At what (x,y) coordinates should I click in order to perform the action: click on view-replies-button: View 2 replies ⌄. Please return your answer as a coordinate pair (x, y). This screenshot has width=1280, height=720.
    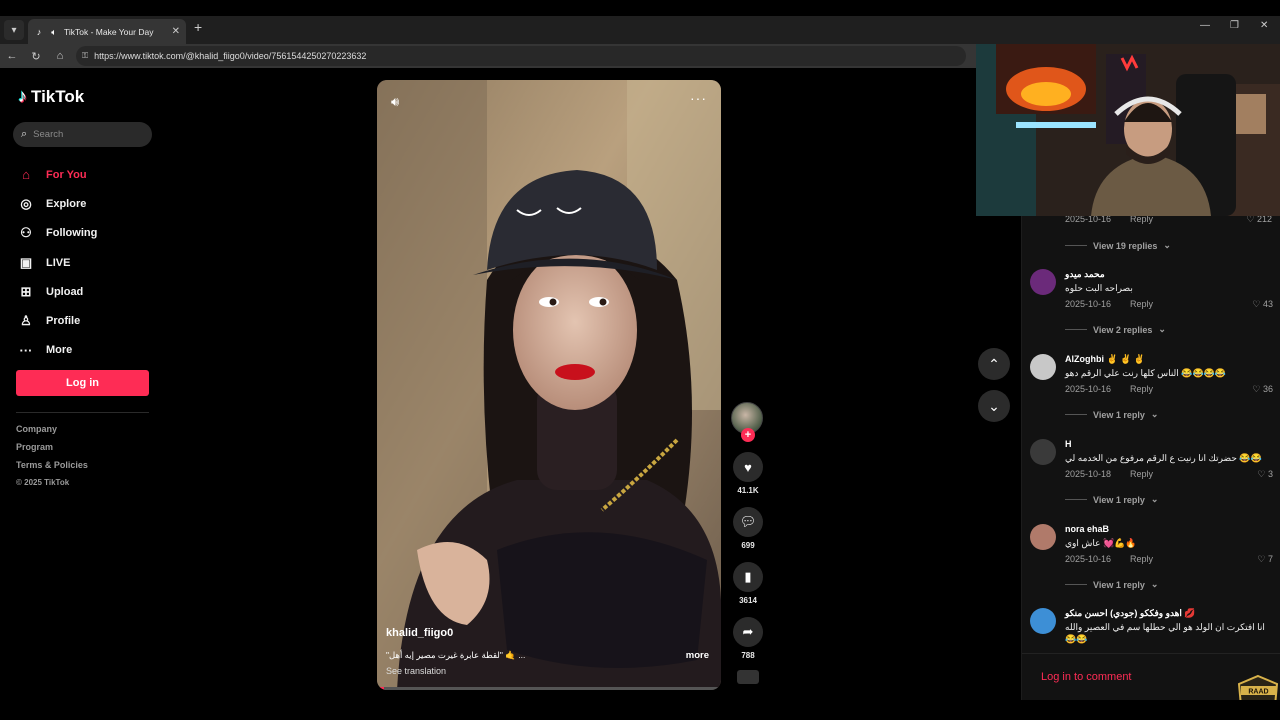
    Looking at the image, I should click on (1115, 329).